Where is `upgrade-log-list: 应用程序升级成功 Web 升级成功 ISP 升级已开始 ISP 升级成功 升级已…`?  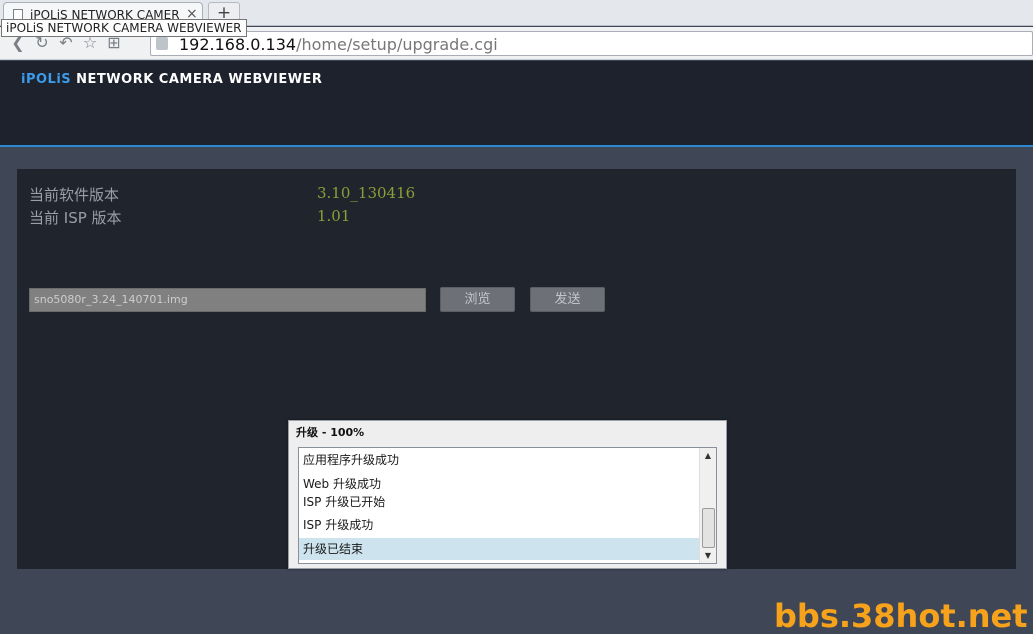 upgrade-log-list: 应用程序升级成功 Web 升级成功 ISP 升级已开始 ISP 升级成功 升级已… is located at coordinates (507, 505).